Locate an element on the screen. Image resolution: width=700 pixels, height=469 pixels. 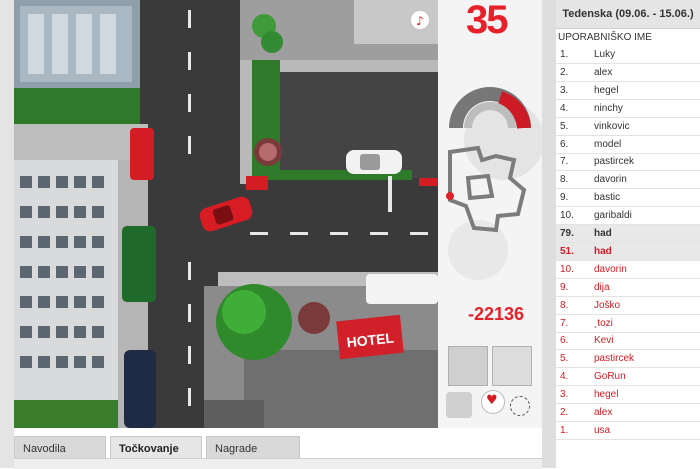
sidewalk is located at coordinates (81, 144).